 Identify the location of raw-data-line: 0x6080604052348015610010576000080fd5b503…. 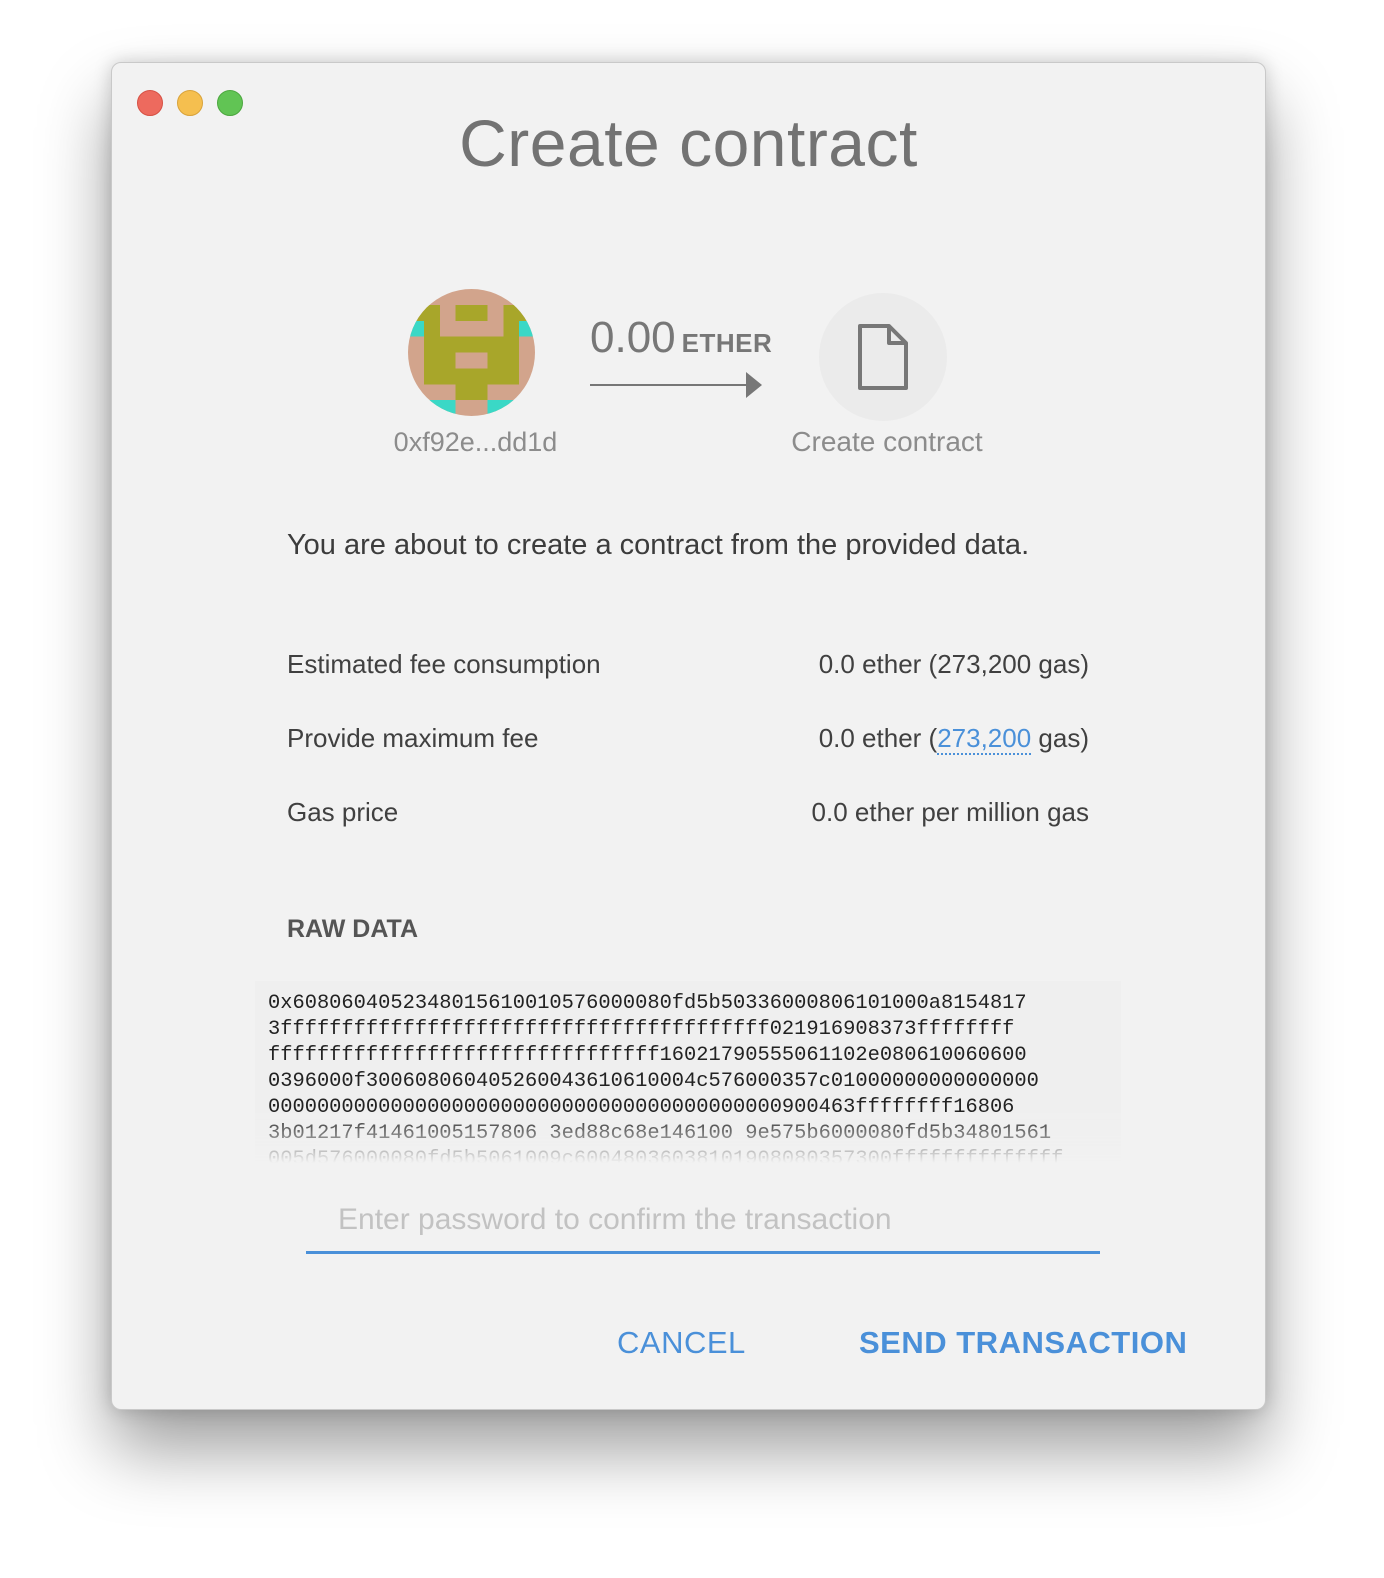
(647, 1003).